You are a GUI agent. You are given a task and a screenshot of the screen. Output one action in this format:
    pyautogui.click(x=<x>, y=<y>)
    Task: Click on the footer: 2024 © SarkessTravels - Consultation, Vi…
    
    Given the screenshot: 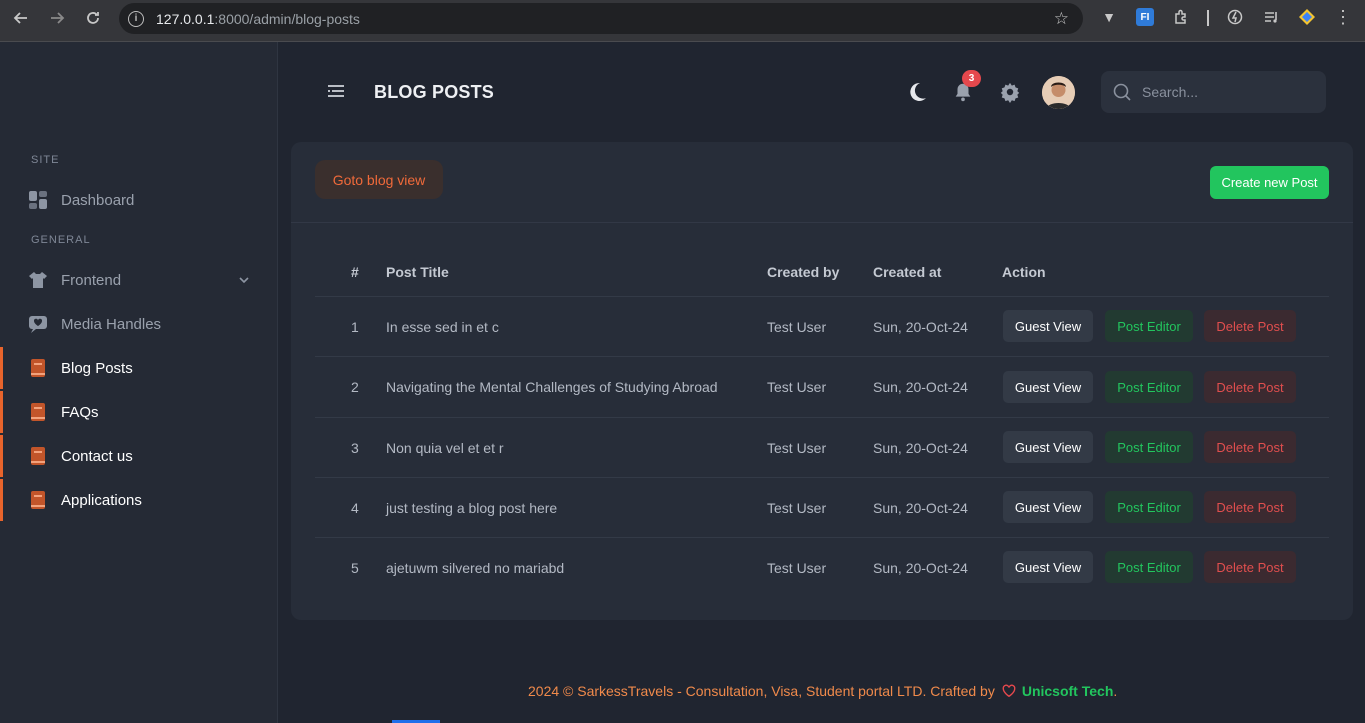 What is the action you would take?
    pyautogui.click(x=822, y=691)
    